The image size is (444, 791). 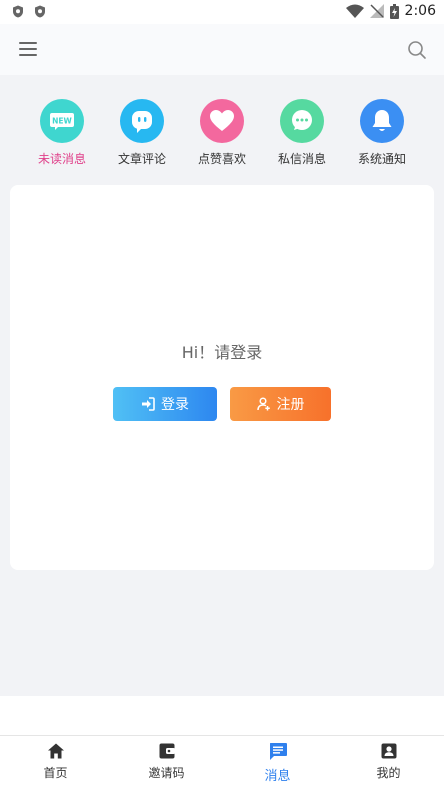 What do you see at coordinates (376, 11) in the screenshot?
I see `no-signal-icon` at bounding box center [376, 11].